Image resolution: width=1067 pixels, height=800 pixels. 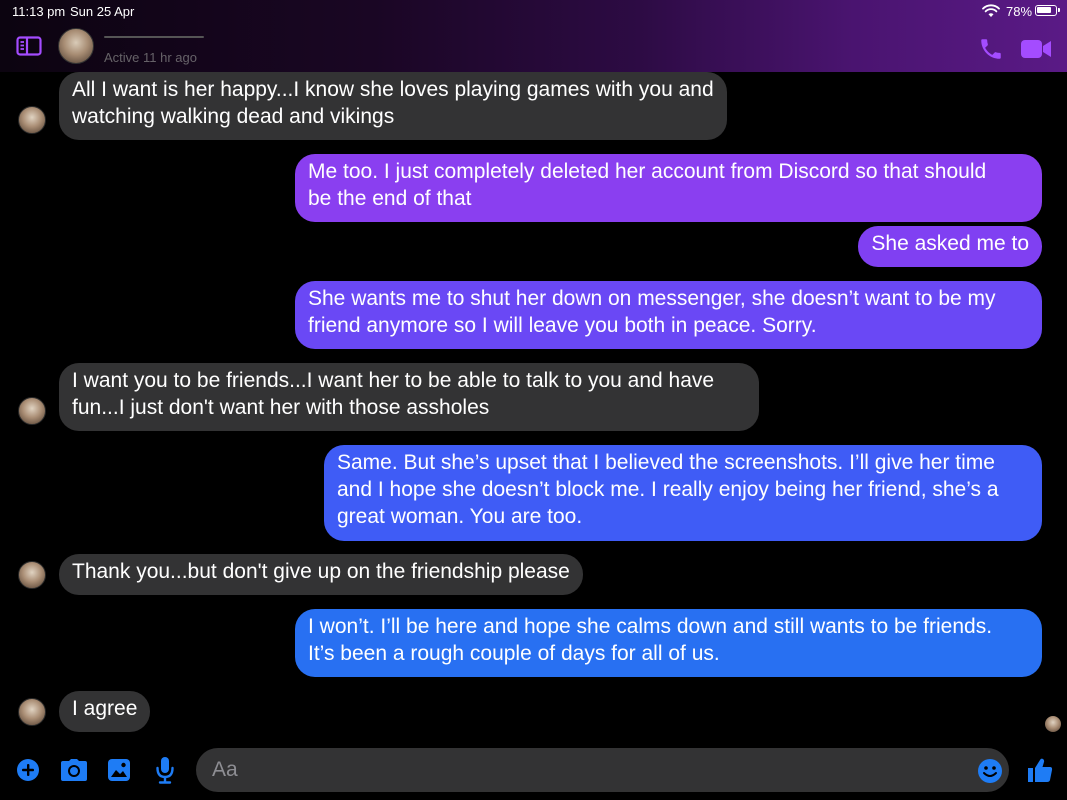 I want to click on contact-avatar, so click(x=76, y=46).